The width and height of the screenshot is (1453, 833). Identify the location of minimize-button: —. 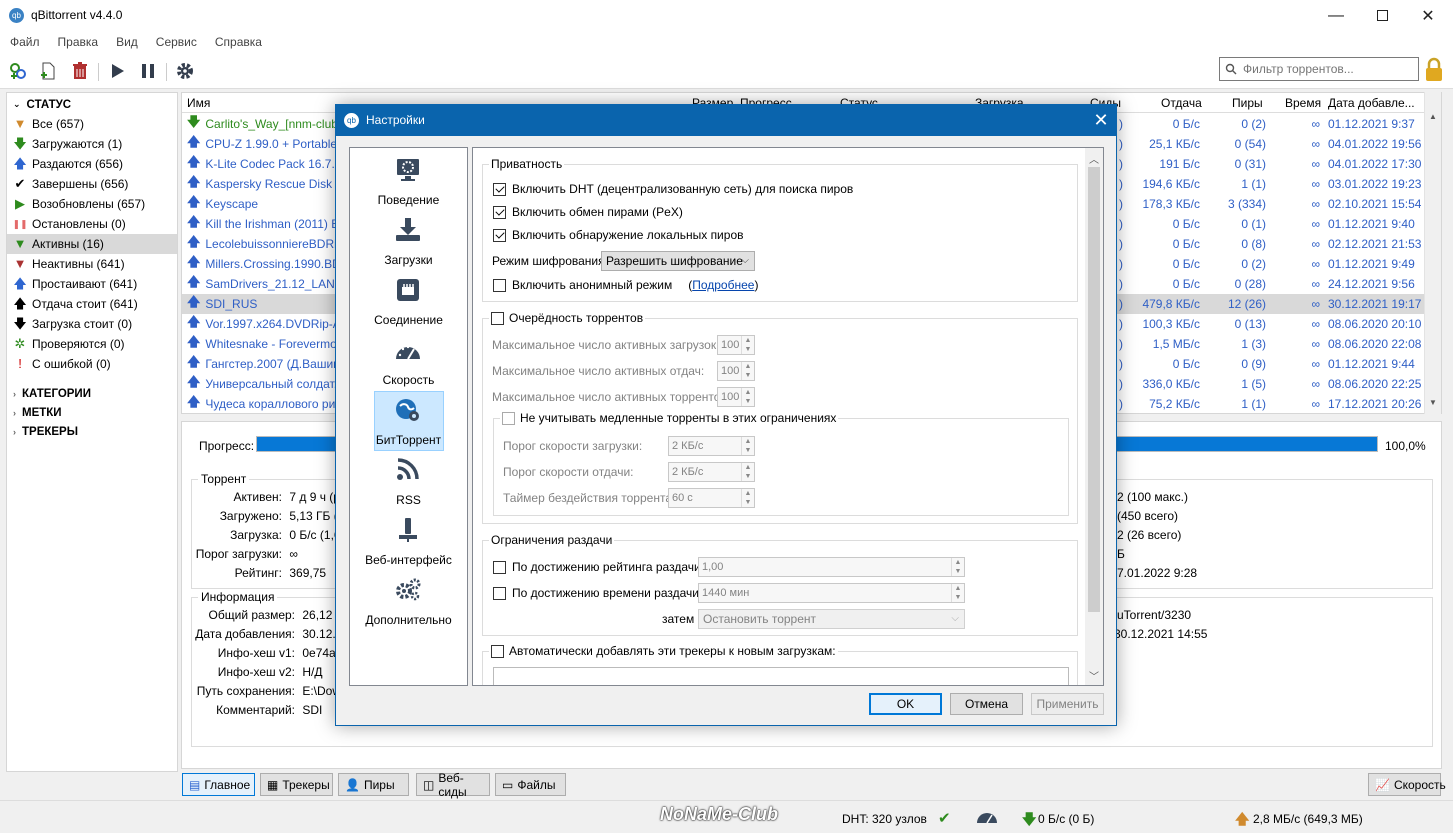
(1336, 15).